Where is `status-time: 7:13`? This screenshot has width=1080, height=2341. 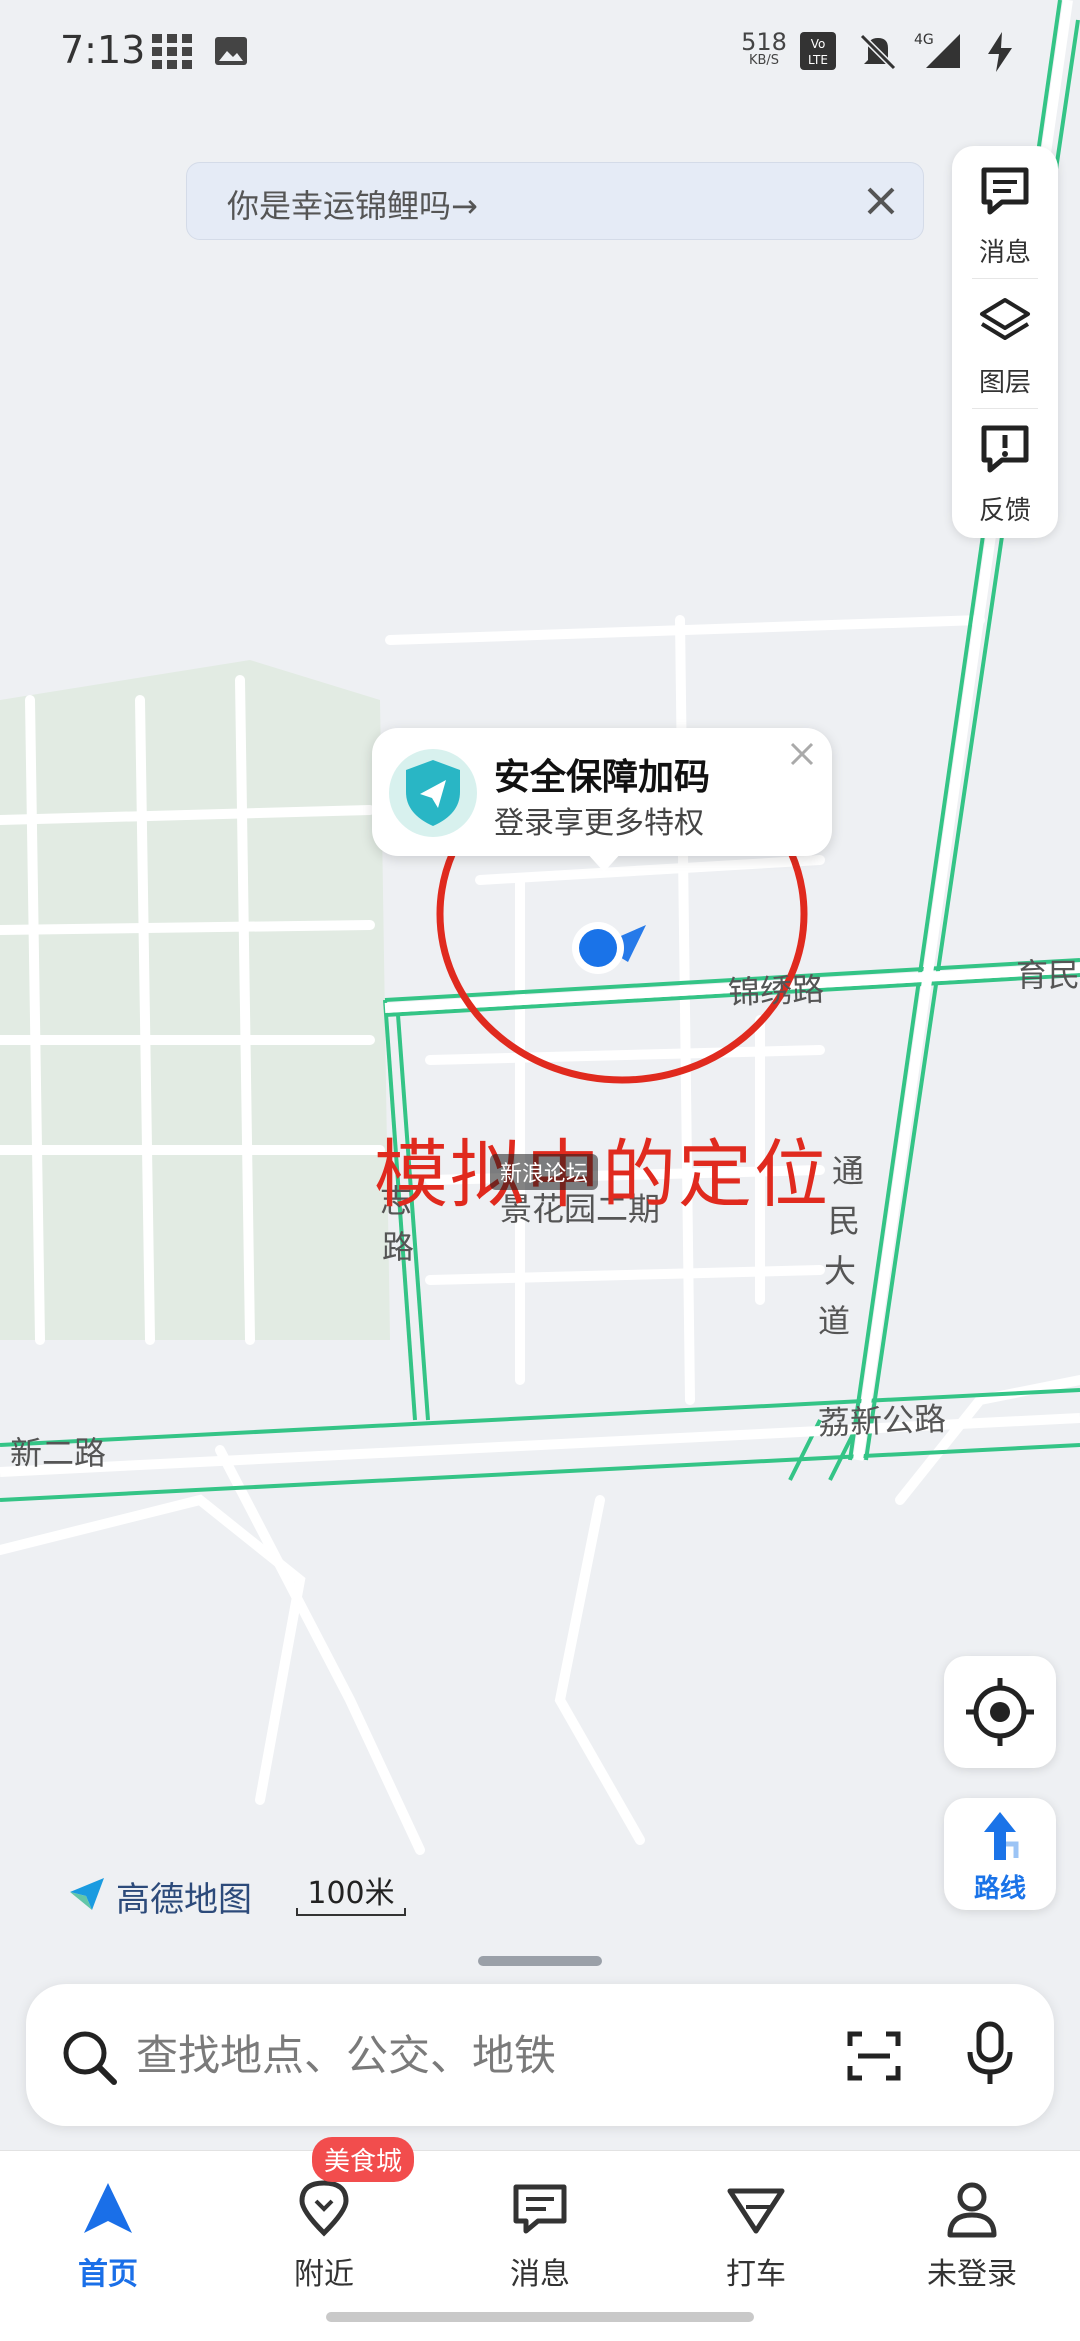
status-time: 7:13 is located at coordinates (103, 50).